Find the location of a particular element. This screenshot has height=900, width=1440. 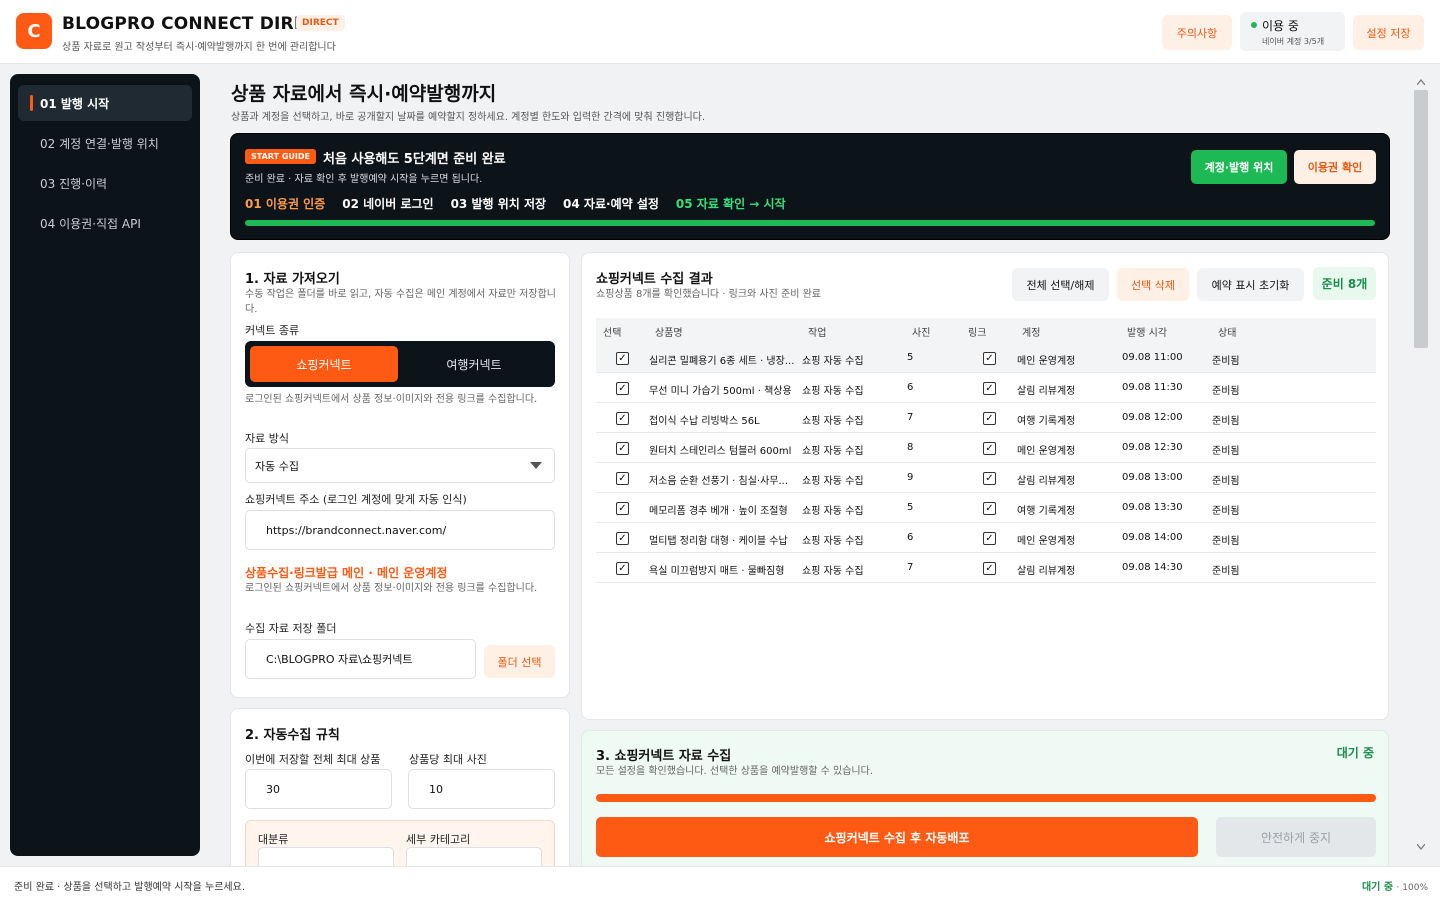

account-name: 여행 기록계정 is located at coordinates (1046, 421).